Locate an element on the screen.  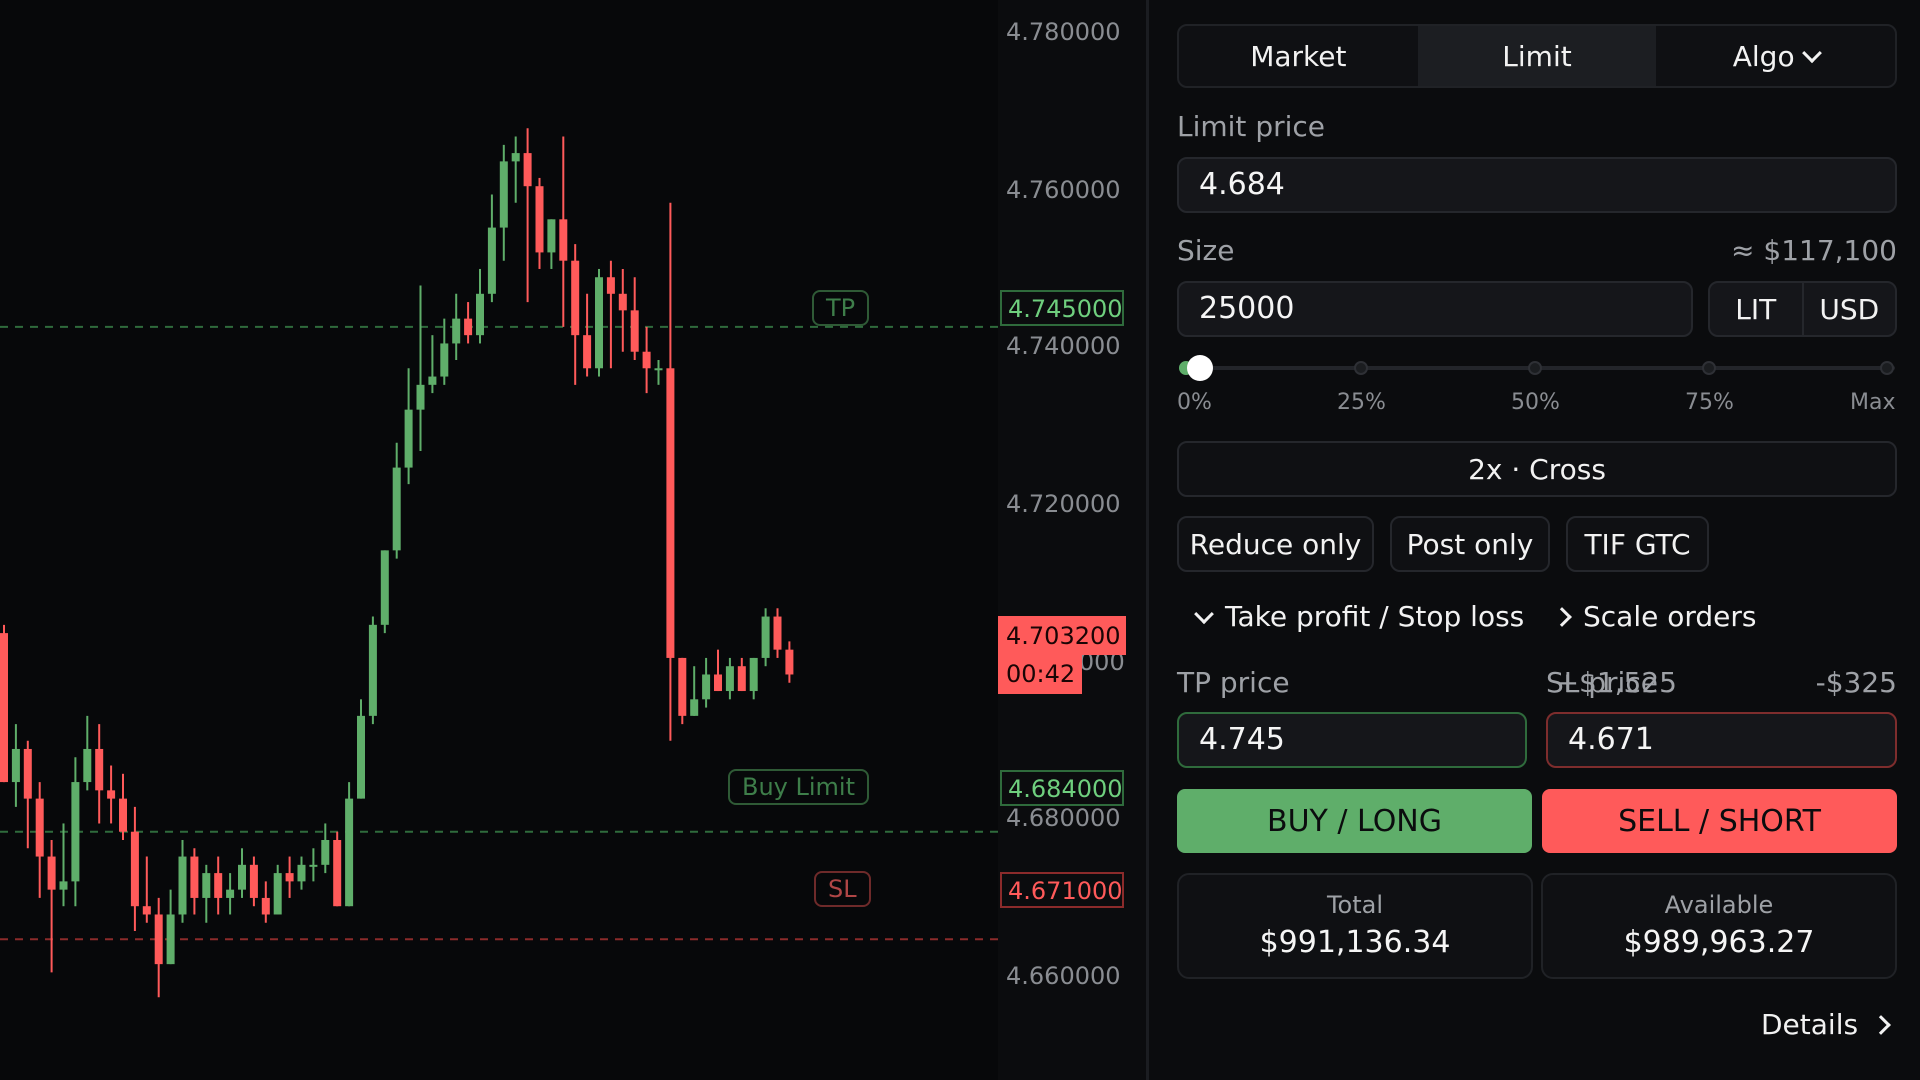
size-unit-toggle: LIT USD is located at coordinates (1802, 309).